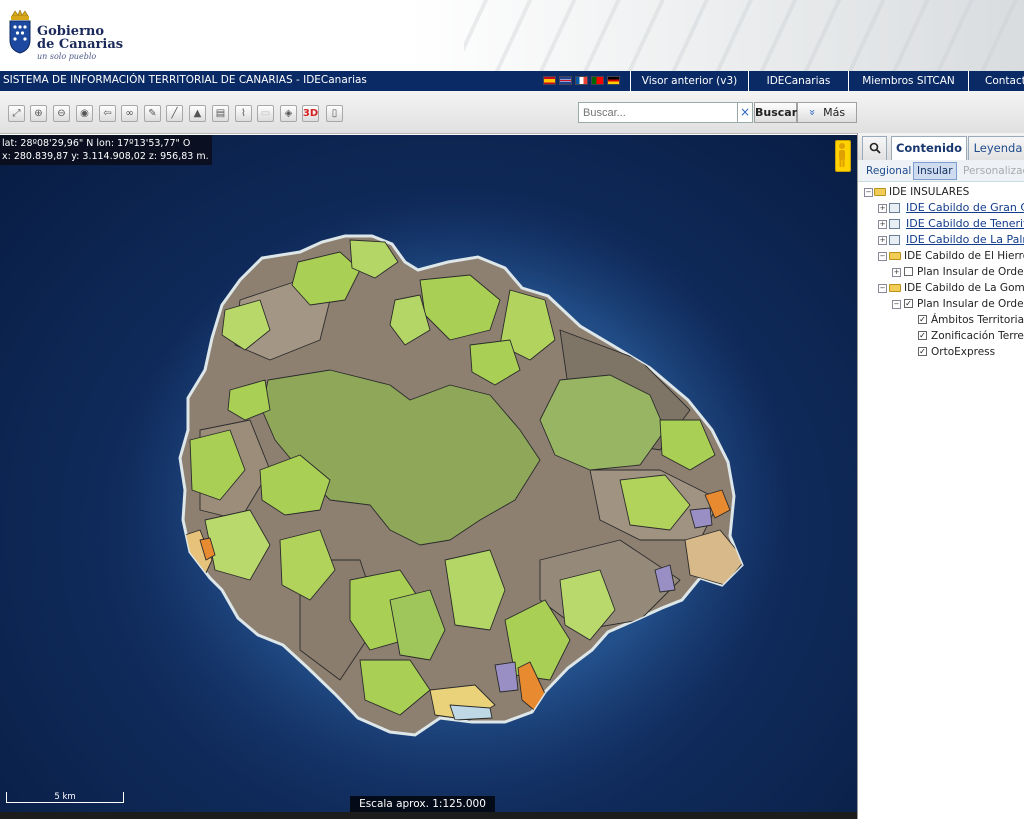 The height and width of the screenshot is (819, 1024). Describe the element at coordinates (658, 112) in the screenshot. I see `search-input` at that location.